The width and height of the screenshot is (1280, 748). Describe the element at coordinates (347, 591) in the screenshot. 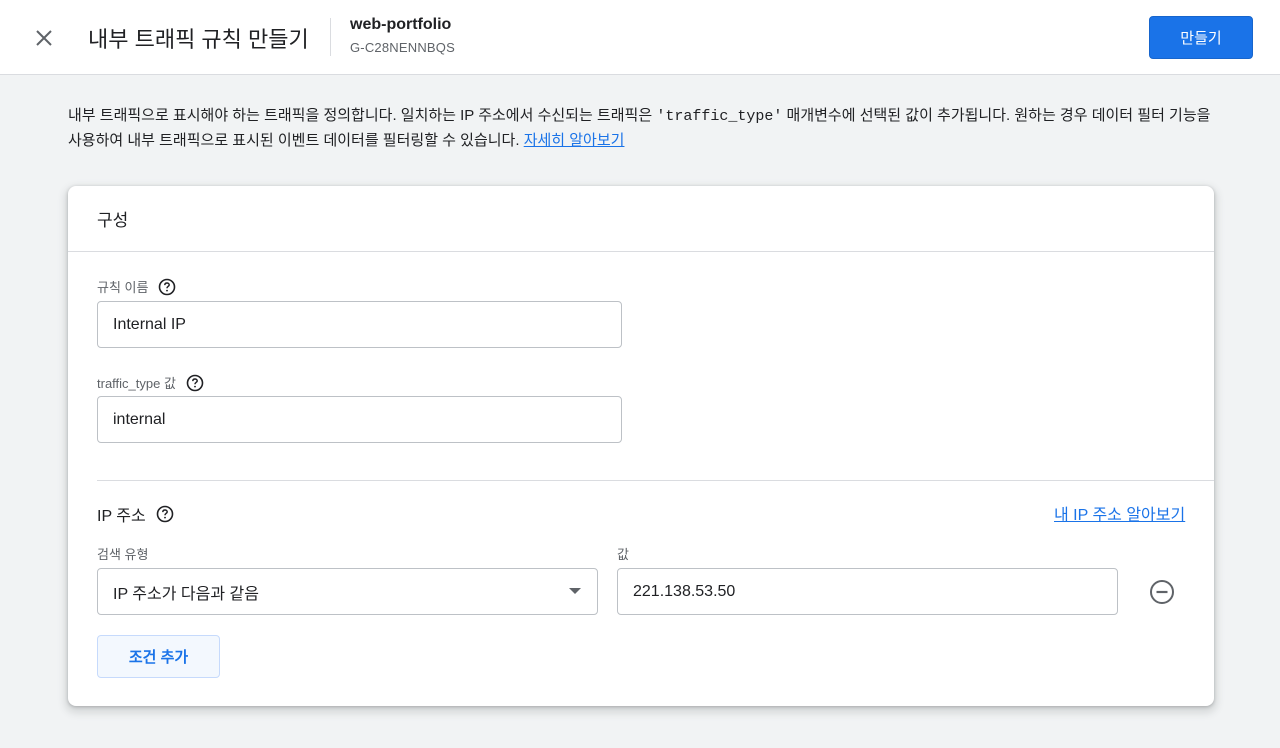

I see `match-type-select: IP 주소가 다음과 같음` at that location.